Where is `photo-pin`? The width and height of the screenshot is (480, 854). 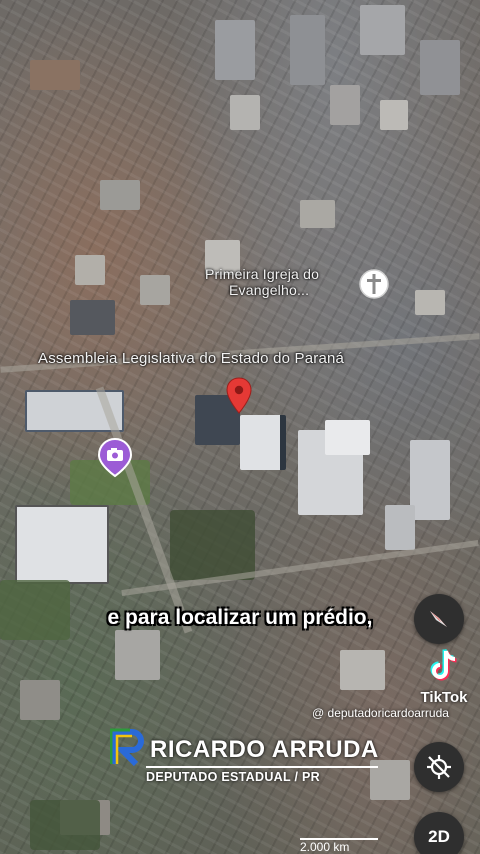
photo-pin is located at coordinates (115, 460).